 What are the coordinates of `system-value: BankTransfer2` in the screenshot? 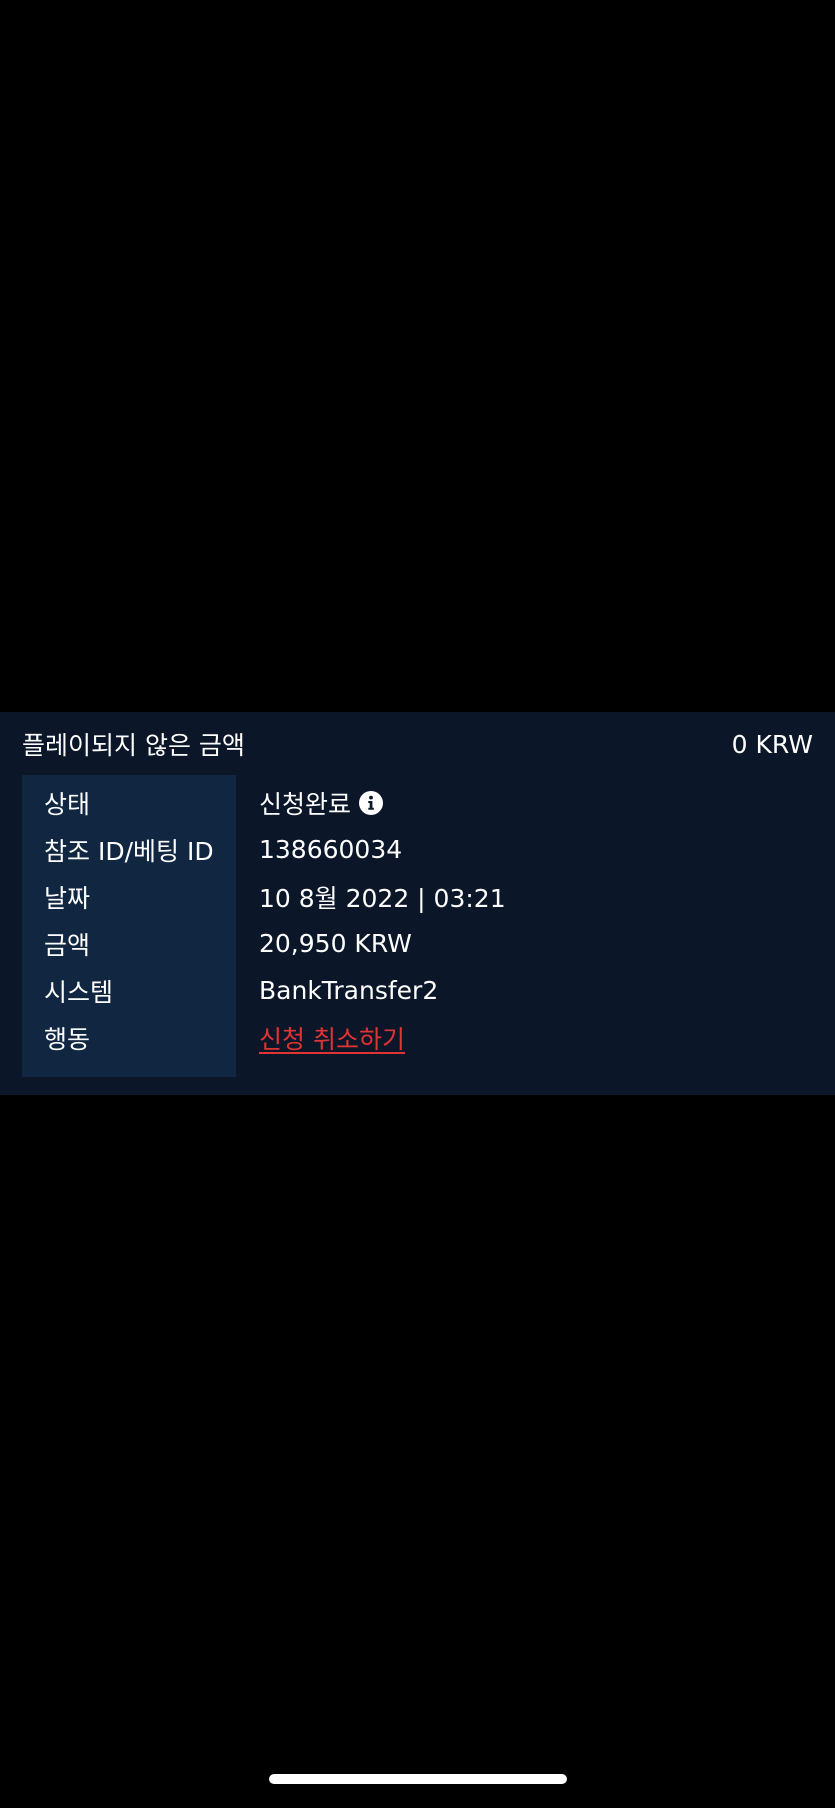 It's located at (349, 990).